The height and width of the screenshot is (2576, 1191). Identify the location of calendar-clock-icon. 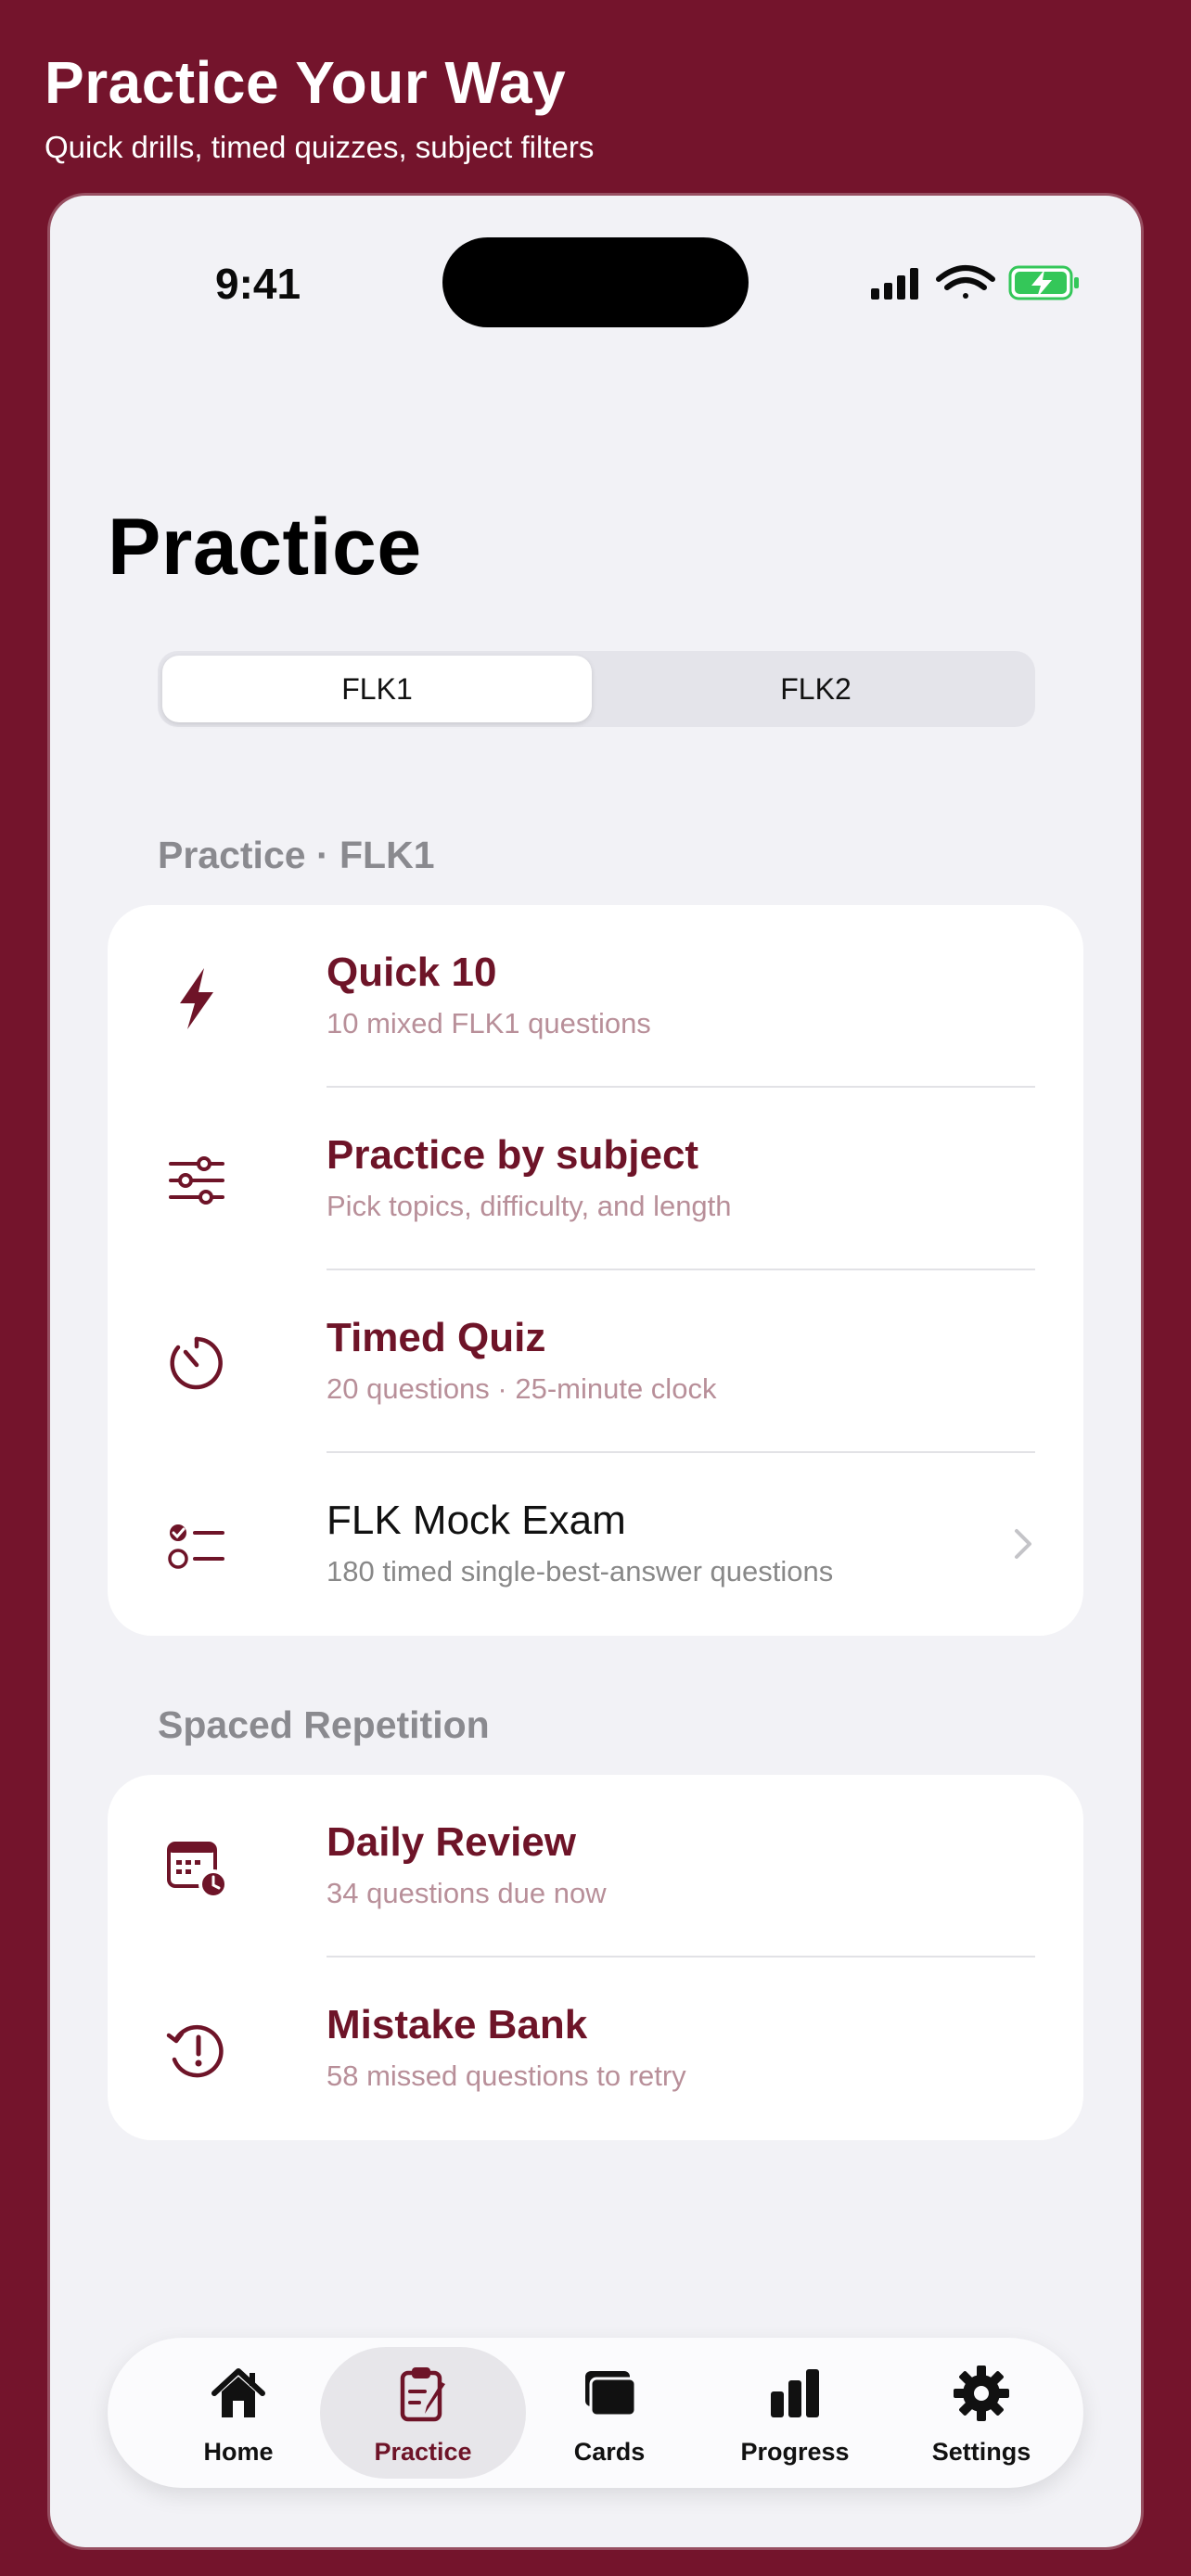
(197, 1870).